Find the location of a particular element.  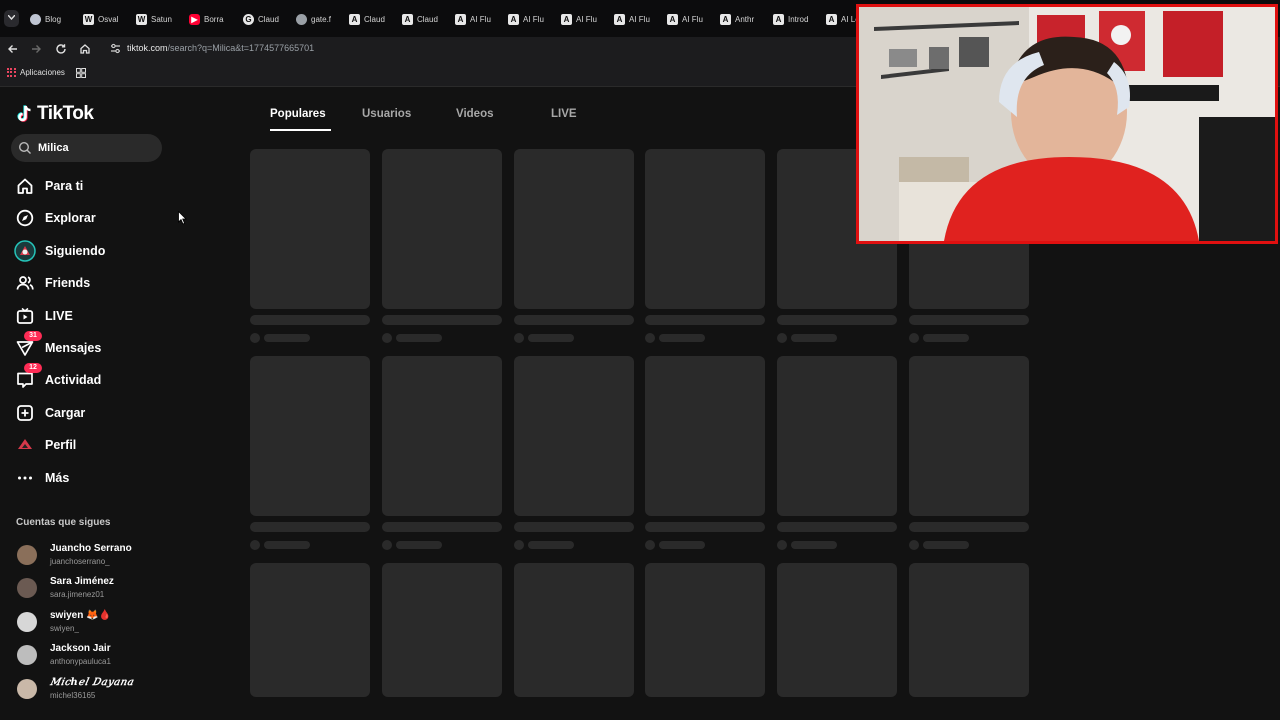

sidebar-item-explorar: Explorar is located at coordinates (99, 218).